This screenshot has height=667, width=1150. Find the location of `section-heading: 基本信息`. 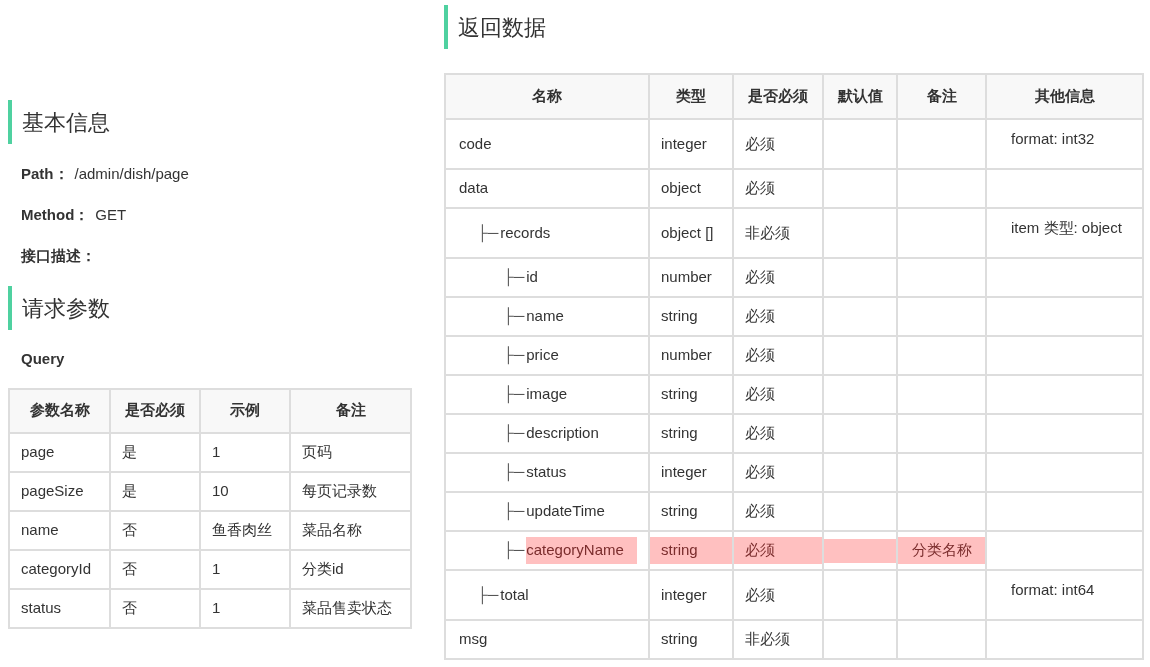

section-heading: 基本信息 is located at coordinates (66, 122).